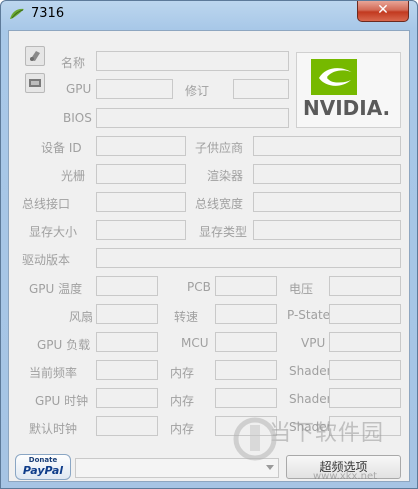 The height and width of the screenshot is (489, 418). Describe the element at coordinates (343, 467) in the screenshot. I see `overclock-options-button: 超频选项` at that location.